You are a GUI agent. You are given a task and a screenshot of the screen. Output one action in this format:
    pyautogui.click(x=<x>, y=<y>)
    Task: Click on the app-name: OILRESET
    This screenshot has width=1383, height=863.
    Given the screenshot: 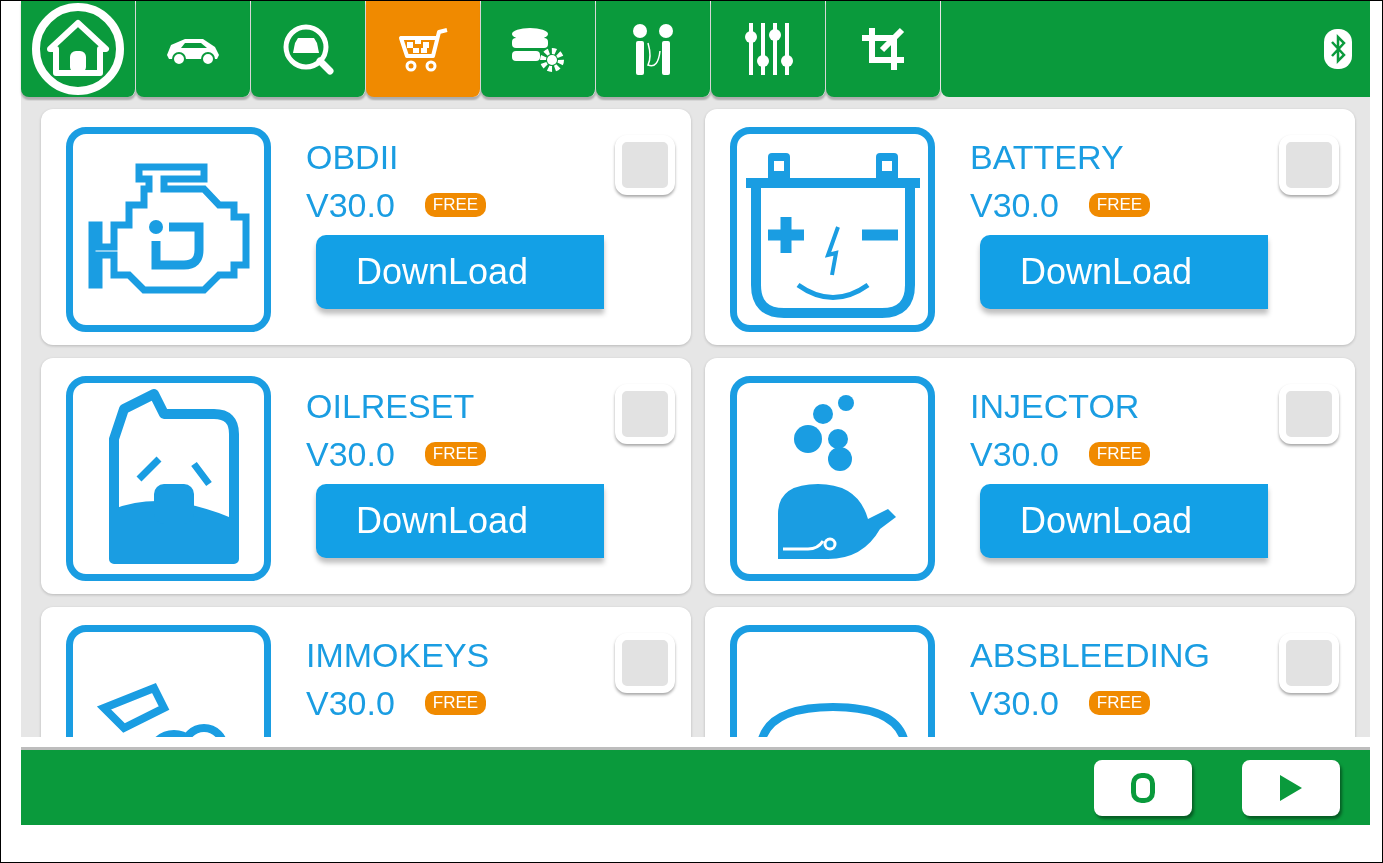 What is the action you would take?
    pyautogui.click(x=391, y=406)
    